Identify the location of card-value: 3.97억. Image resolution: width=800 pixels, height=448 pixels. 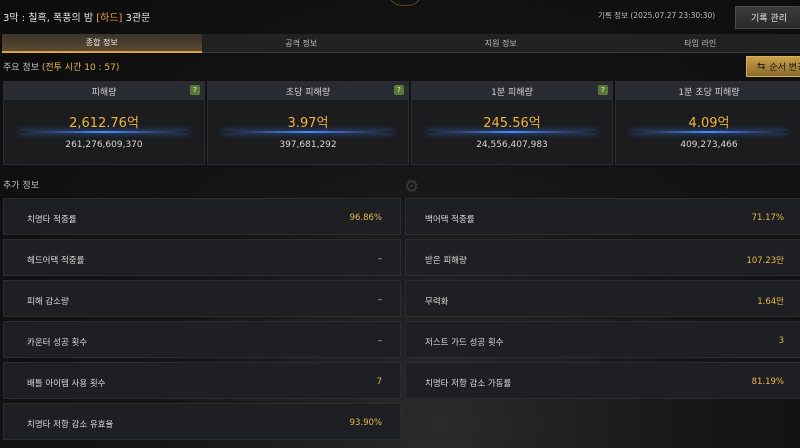
(308, 123).